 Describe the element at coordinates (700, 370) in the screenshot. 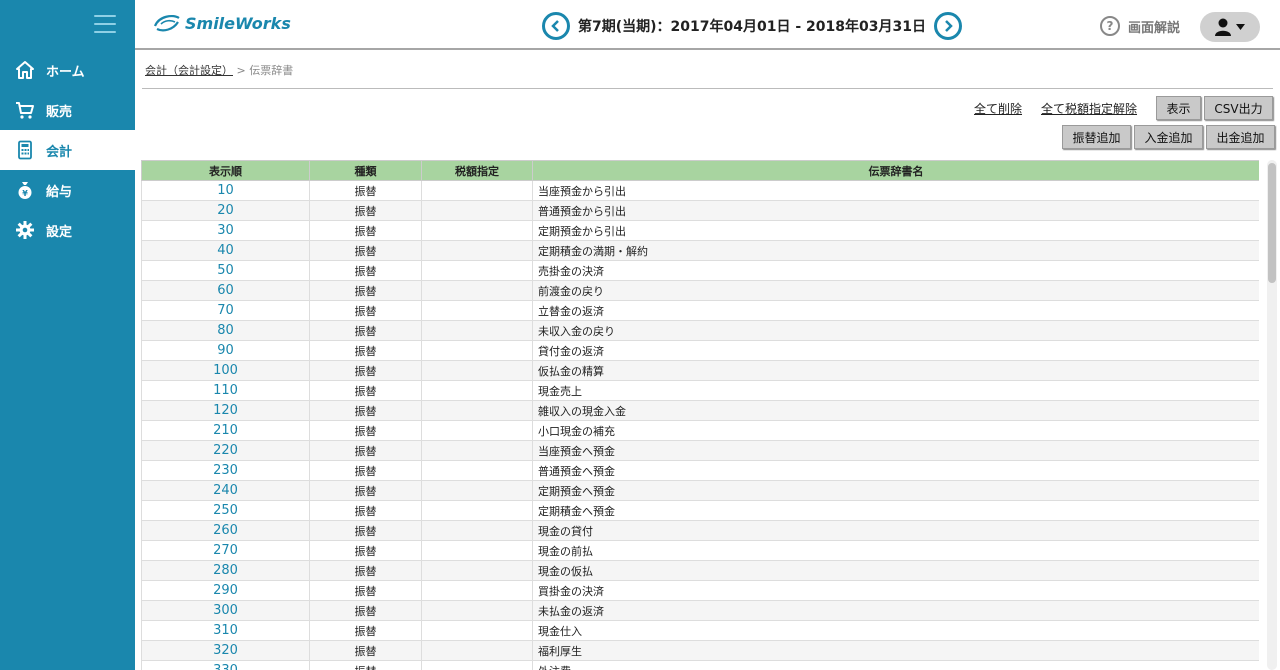

I see `table-row: 100 振替 仮払金の精算` at that location.